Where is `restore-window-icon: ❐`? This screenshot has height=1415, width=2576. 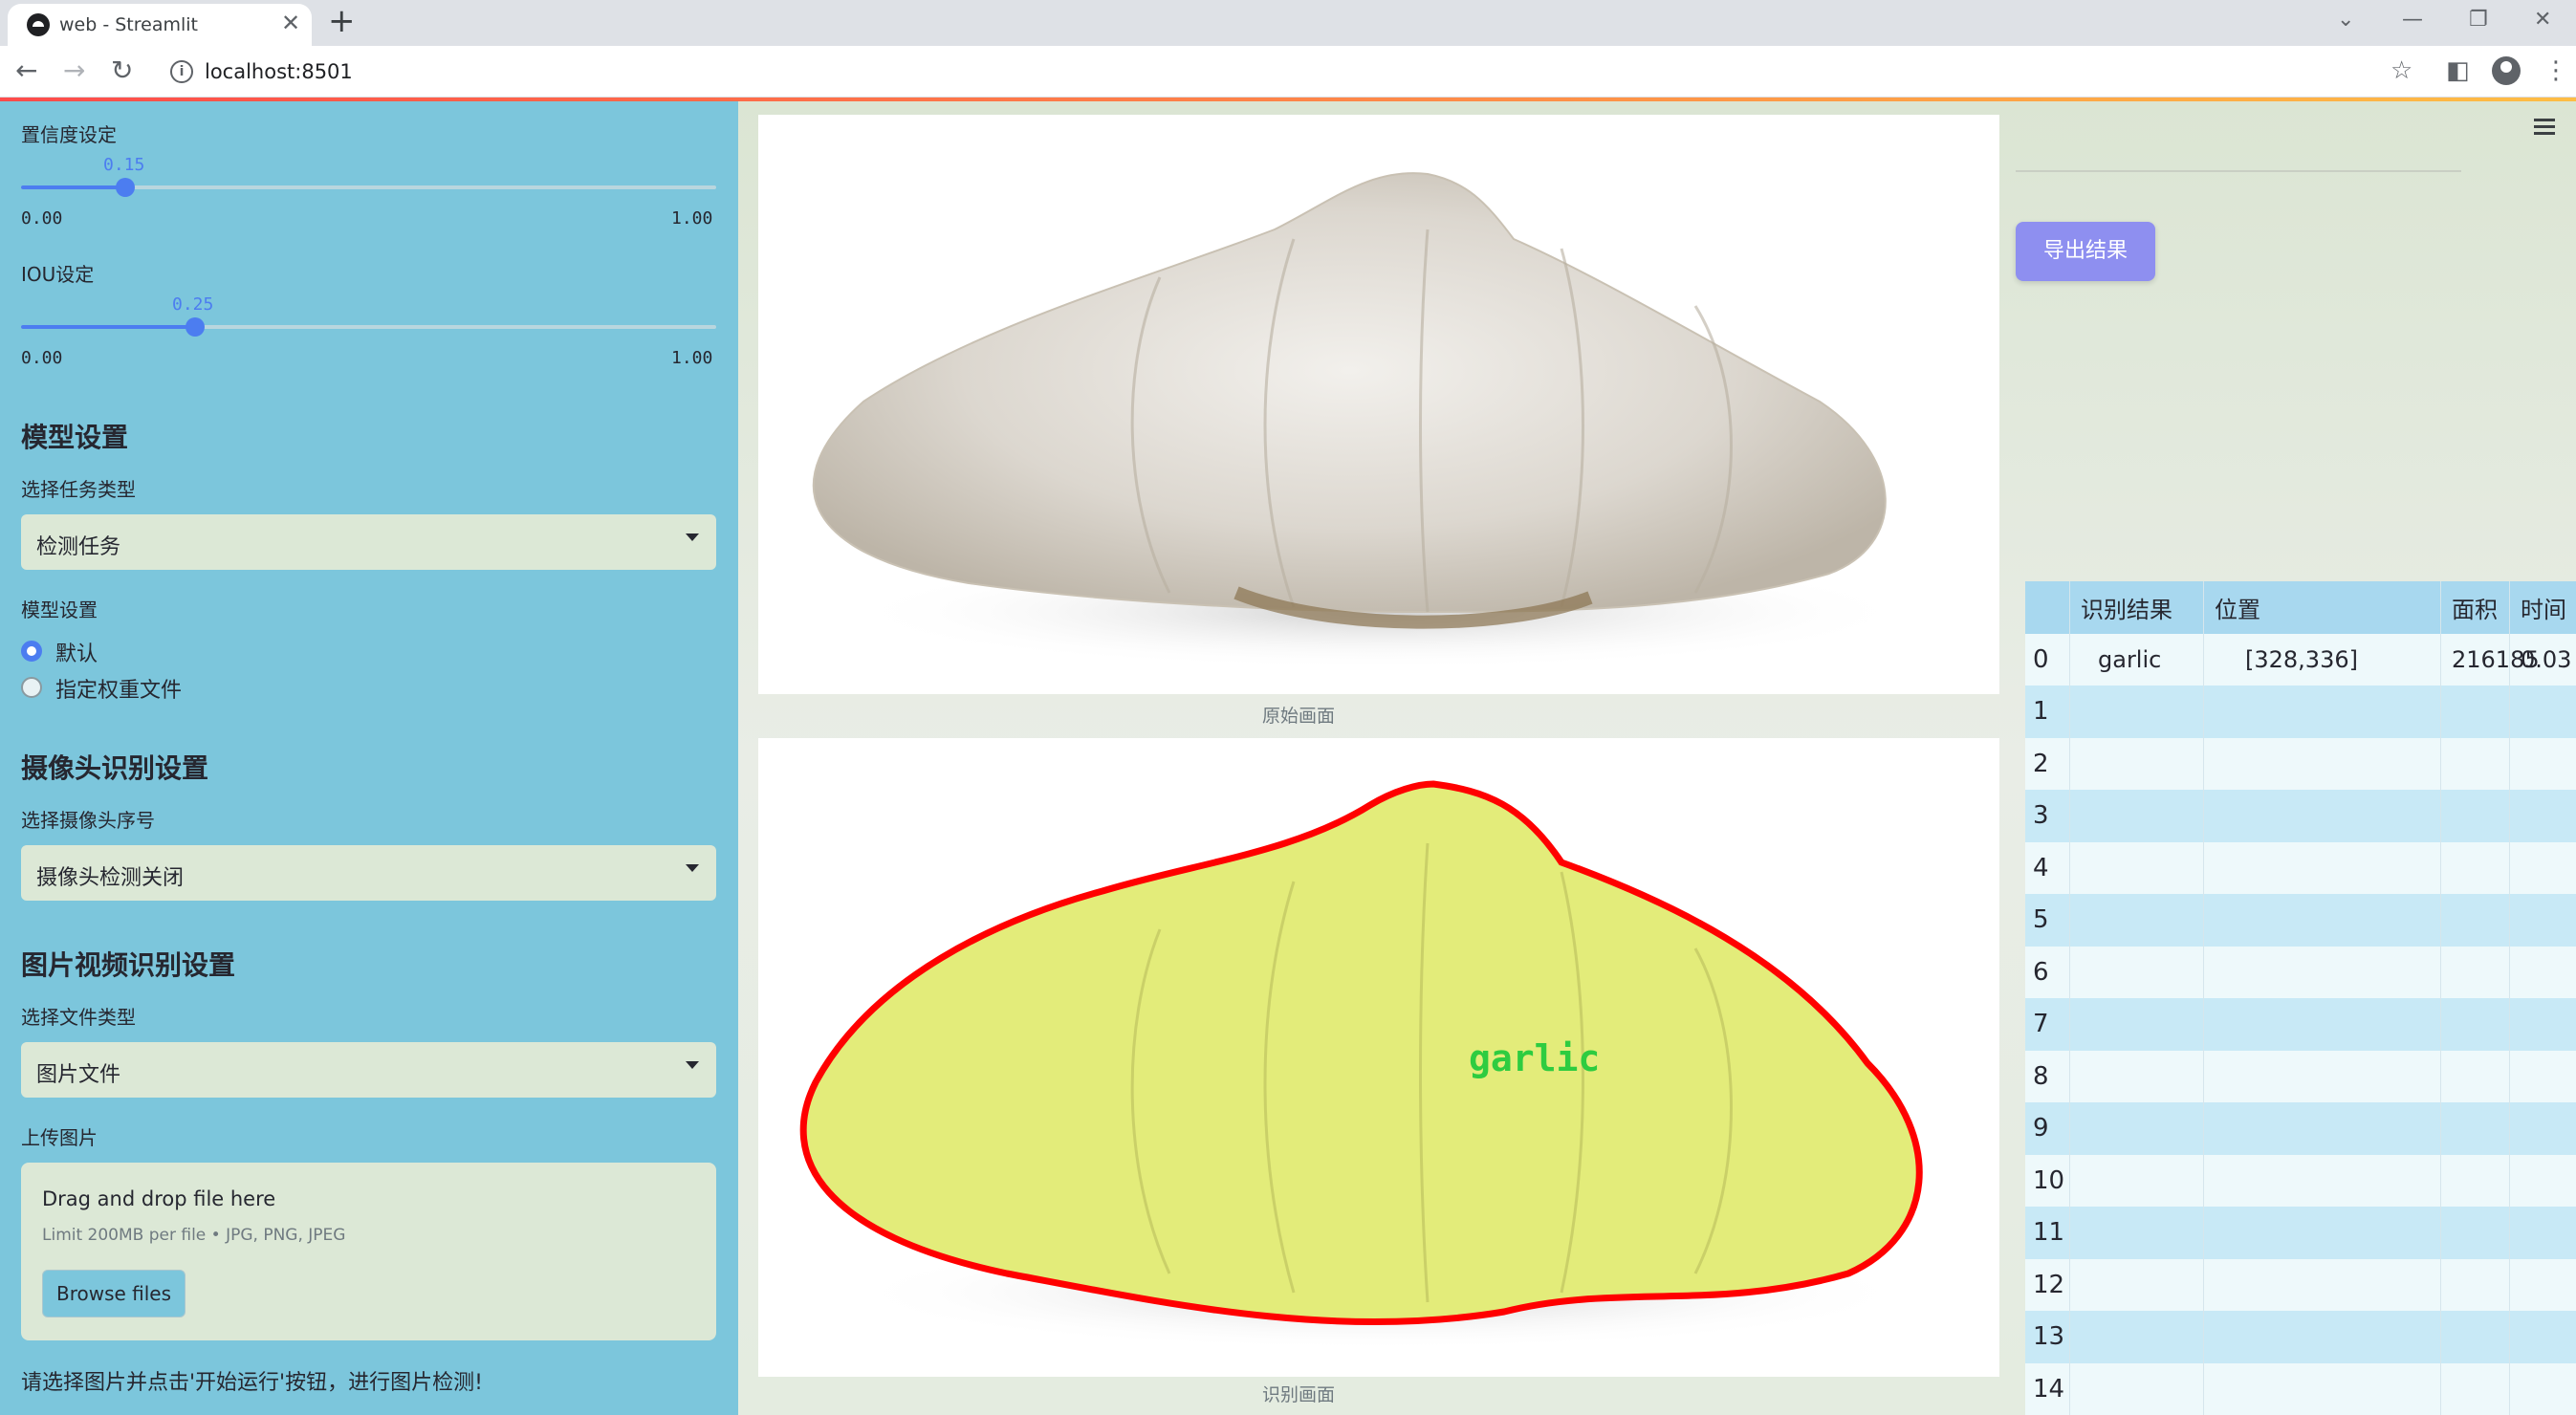 restore-window-icon: ❐ is located at coordinates (2478, 20).